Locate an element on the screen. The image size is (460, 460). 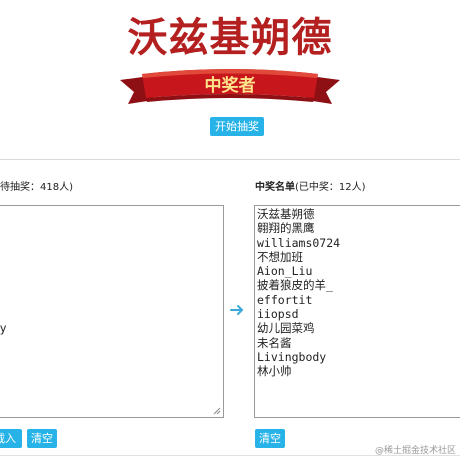
load-button: 载入 is located at coordinates (11, 438).